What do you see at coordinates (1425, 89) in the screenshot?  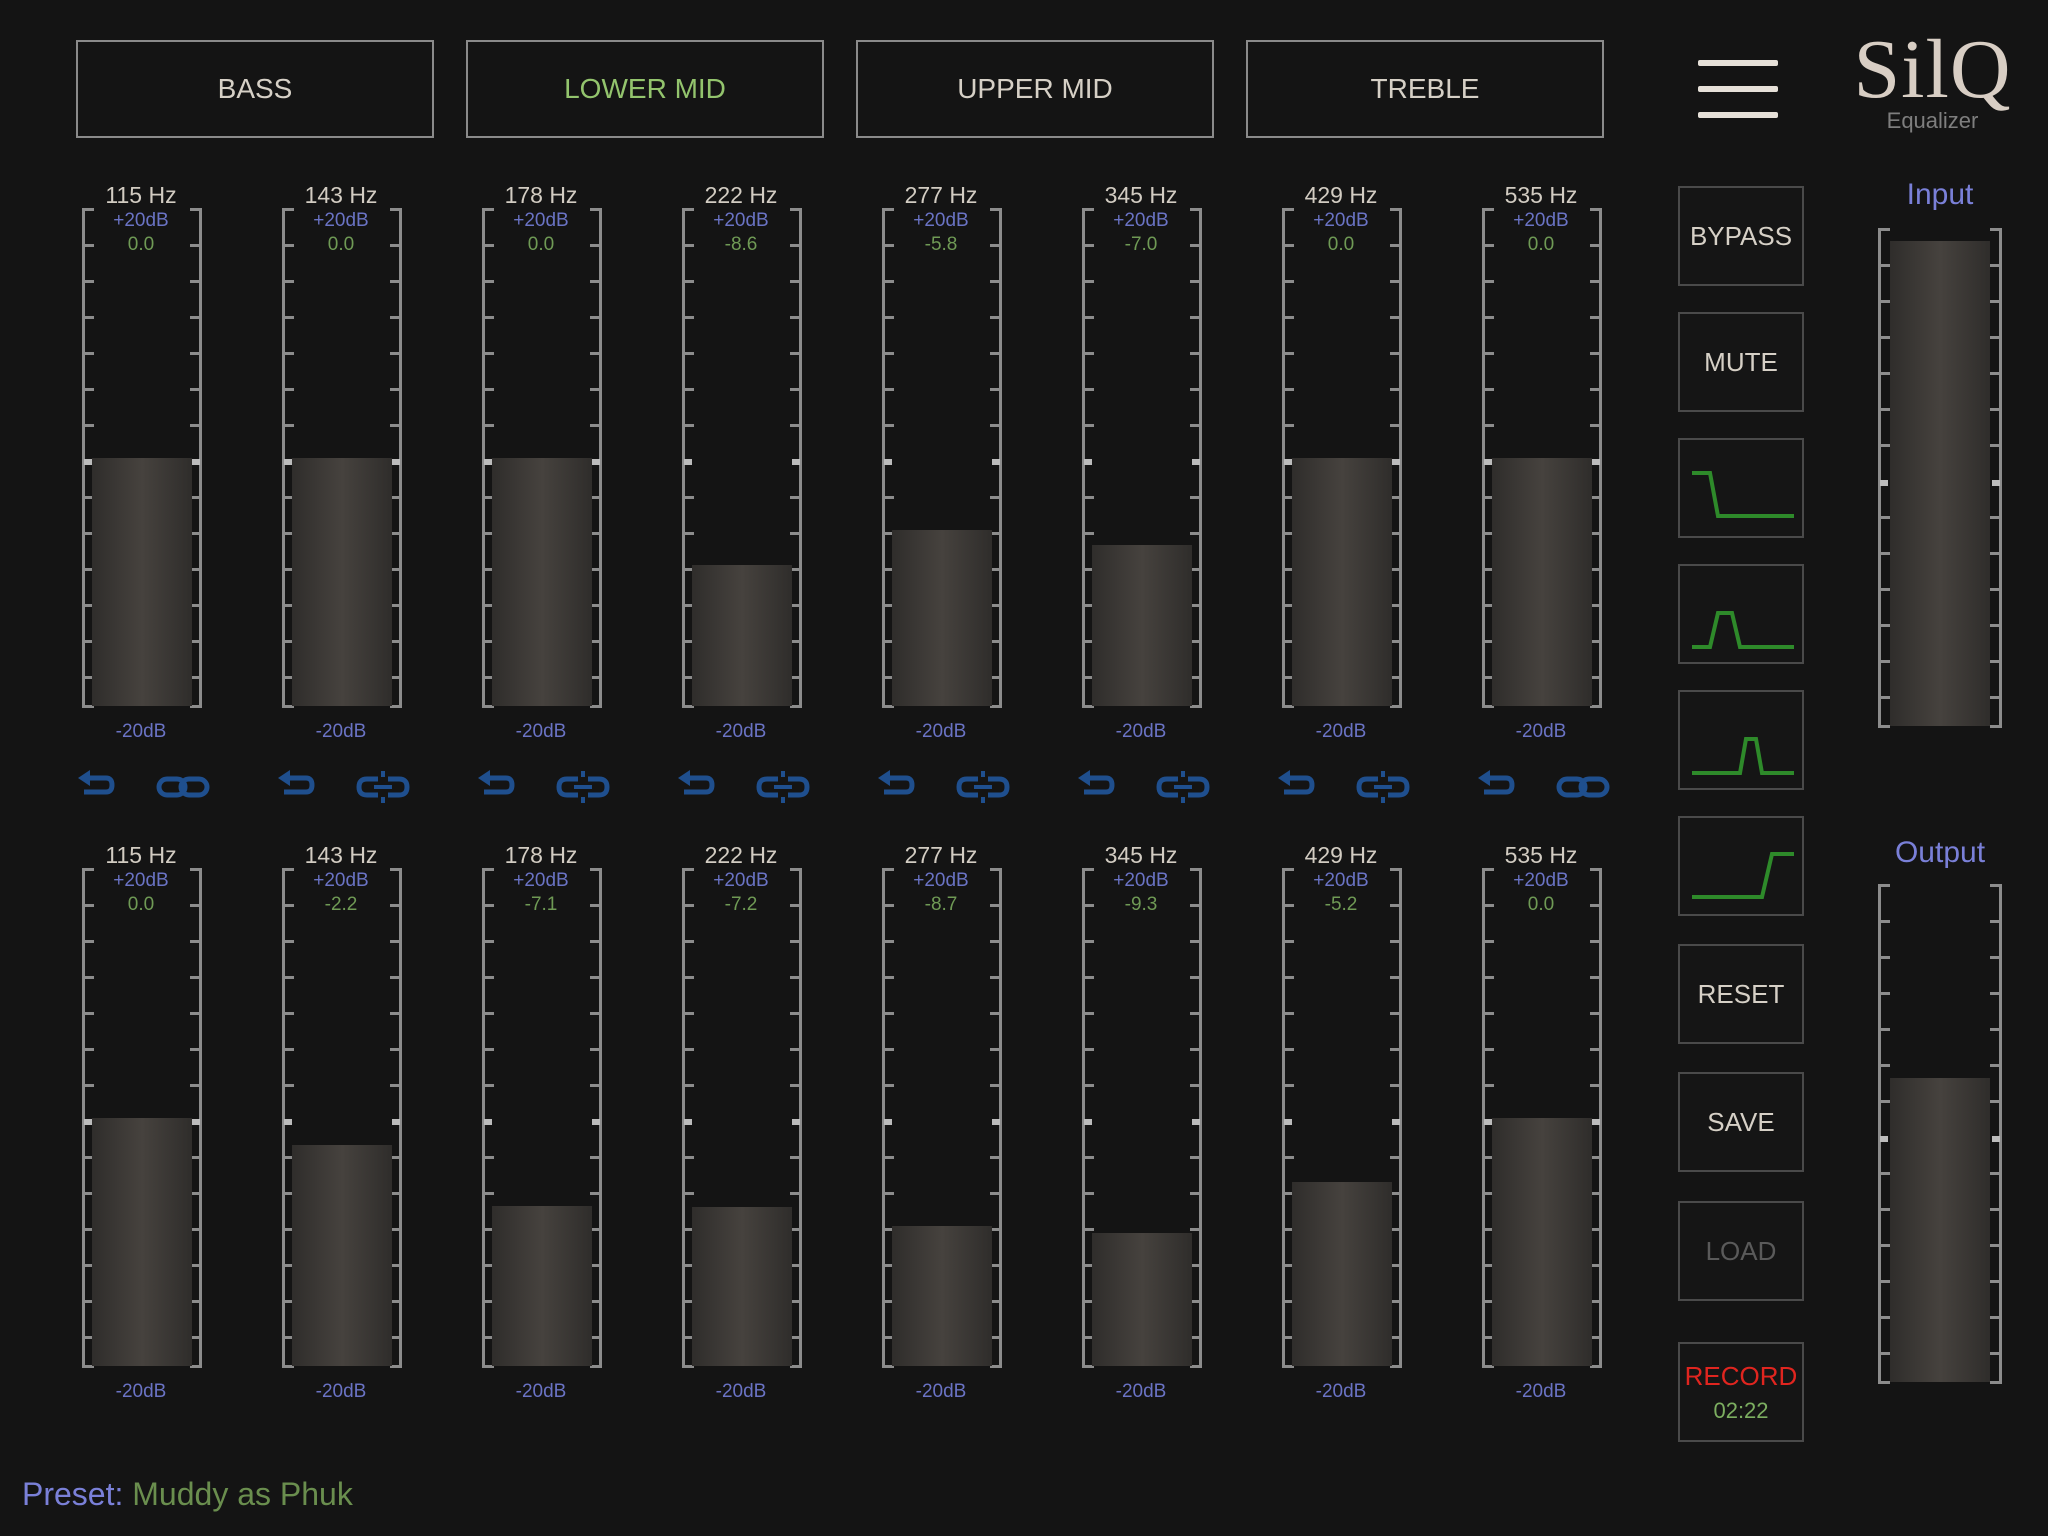 I see `tab-treble: TREBLE` at bounding box center [1425, 89].